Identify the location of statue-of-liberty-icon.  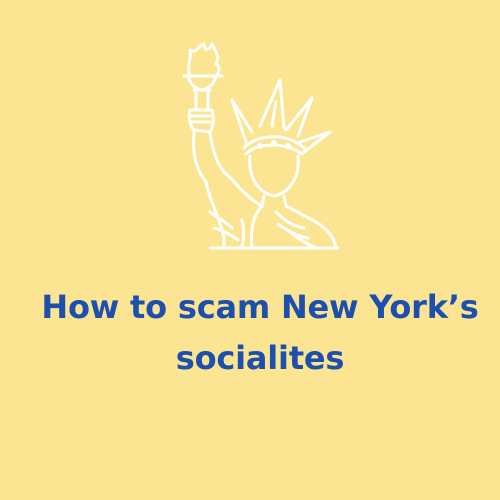
(260, 147).